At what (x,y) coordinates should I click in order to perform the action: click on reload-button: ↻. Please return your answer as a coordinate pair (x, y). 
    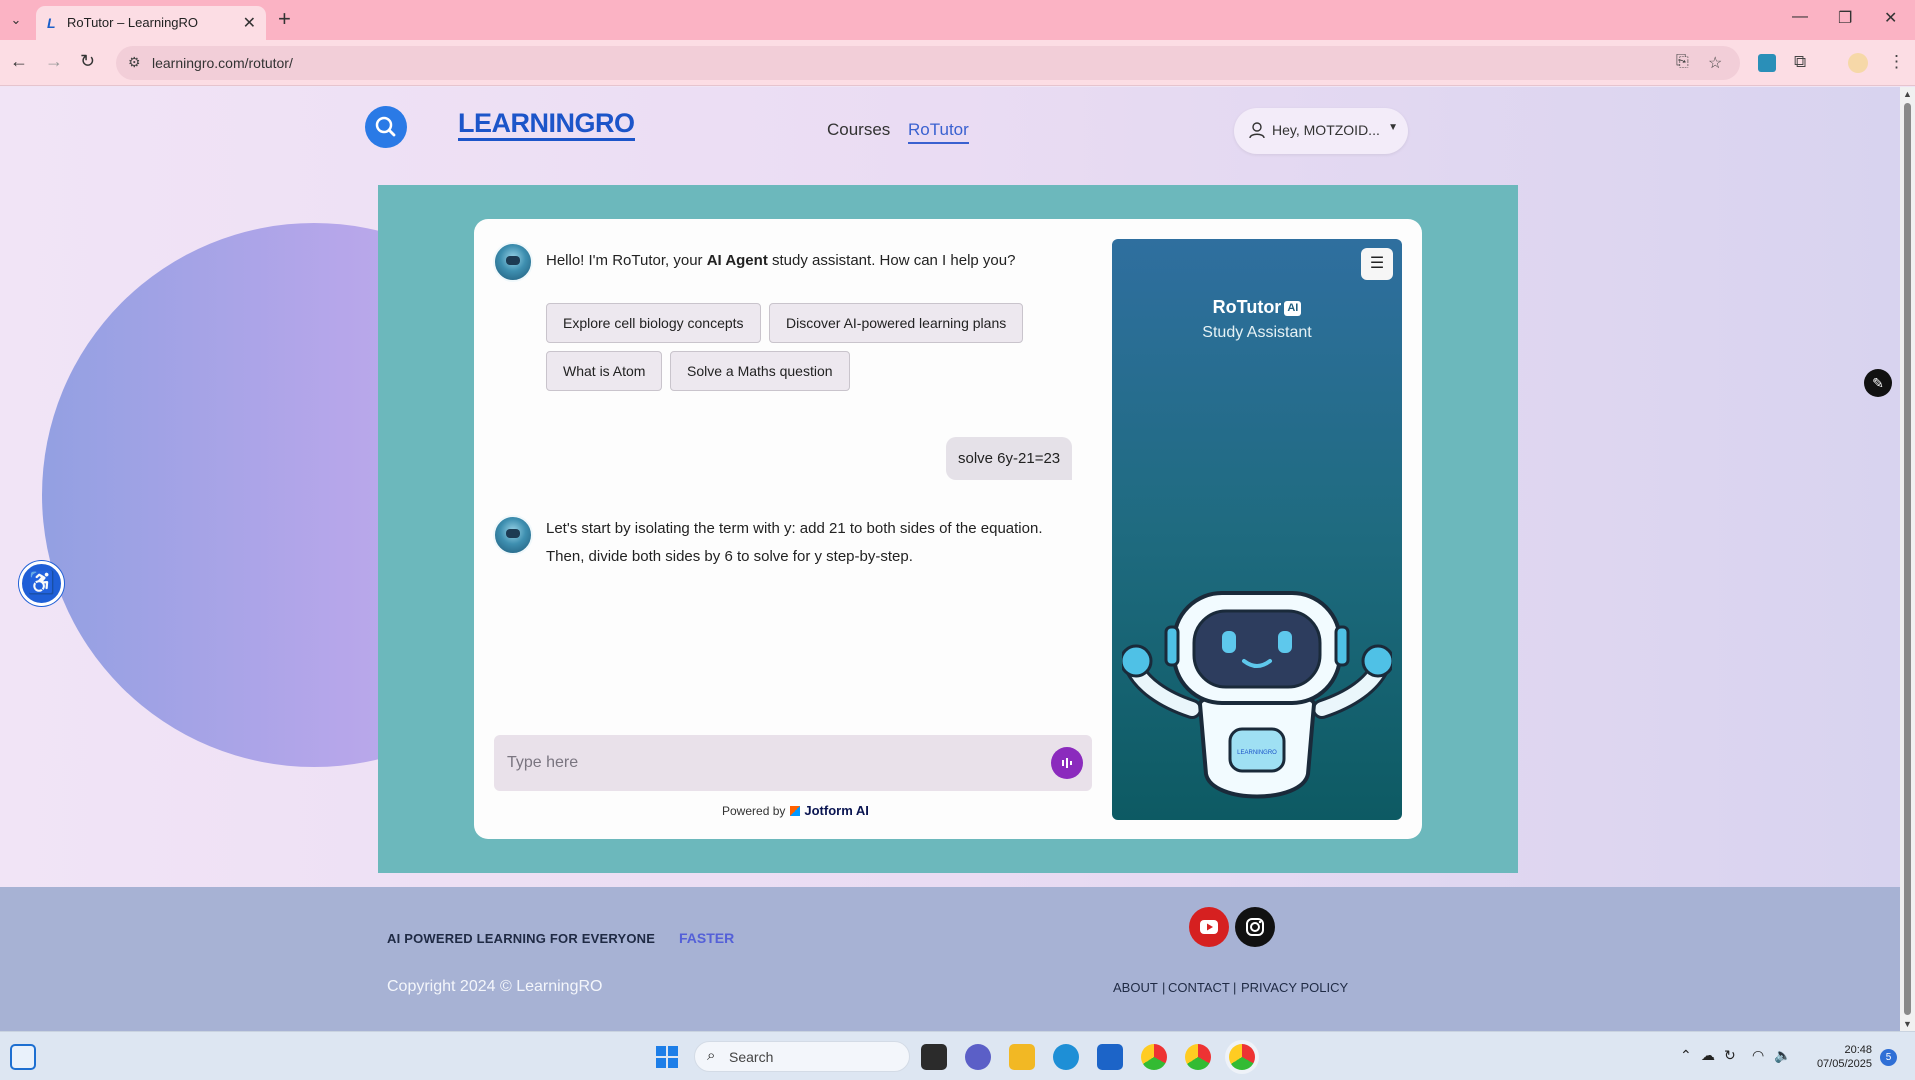
    Looking at the image, I should click on (87, 61).